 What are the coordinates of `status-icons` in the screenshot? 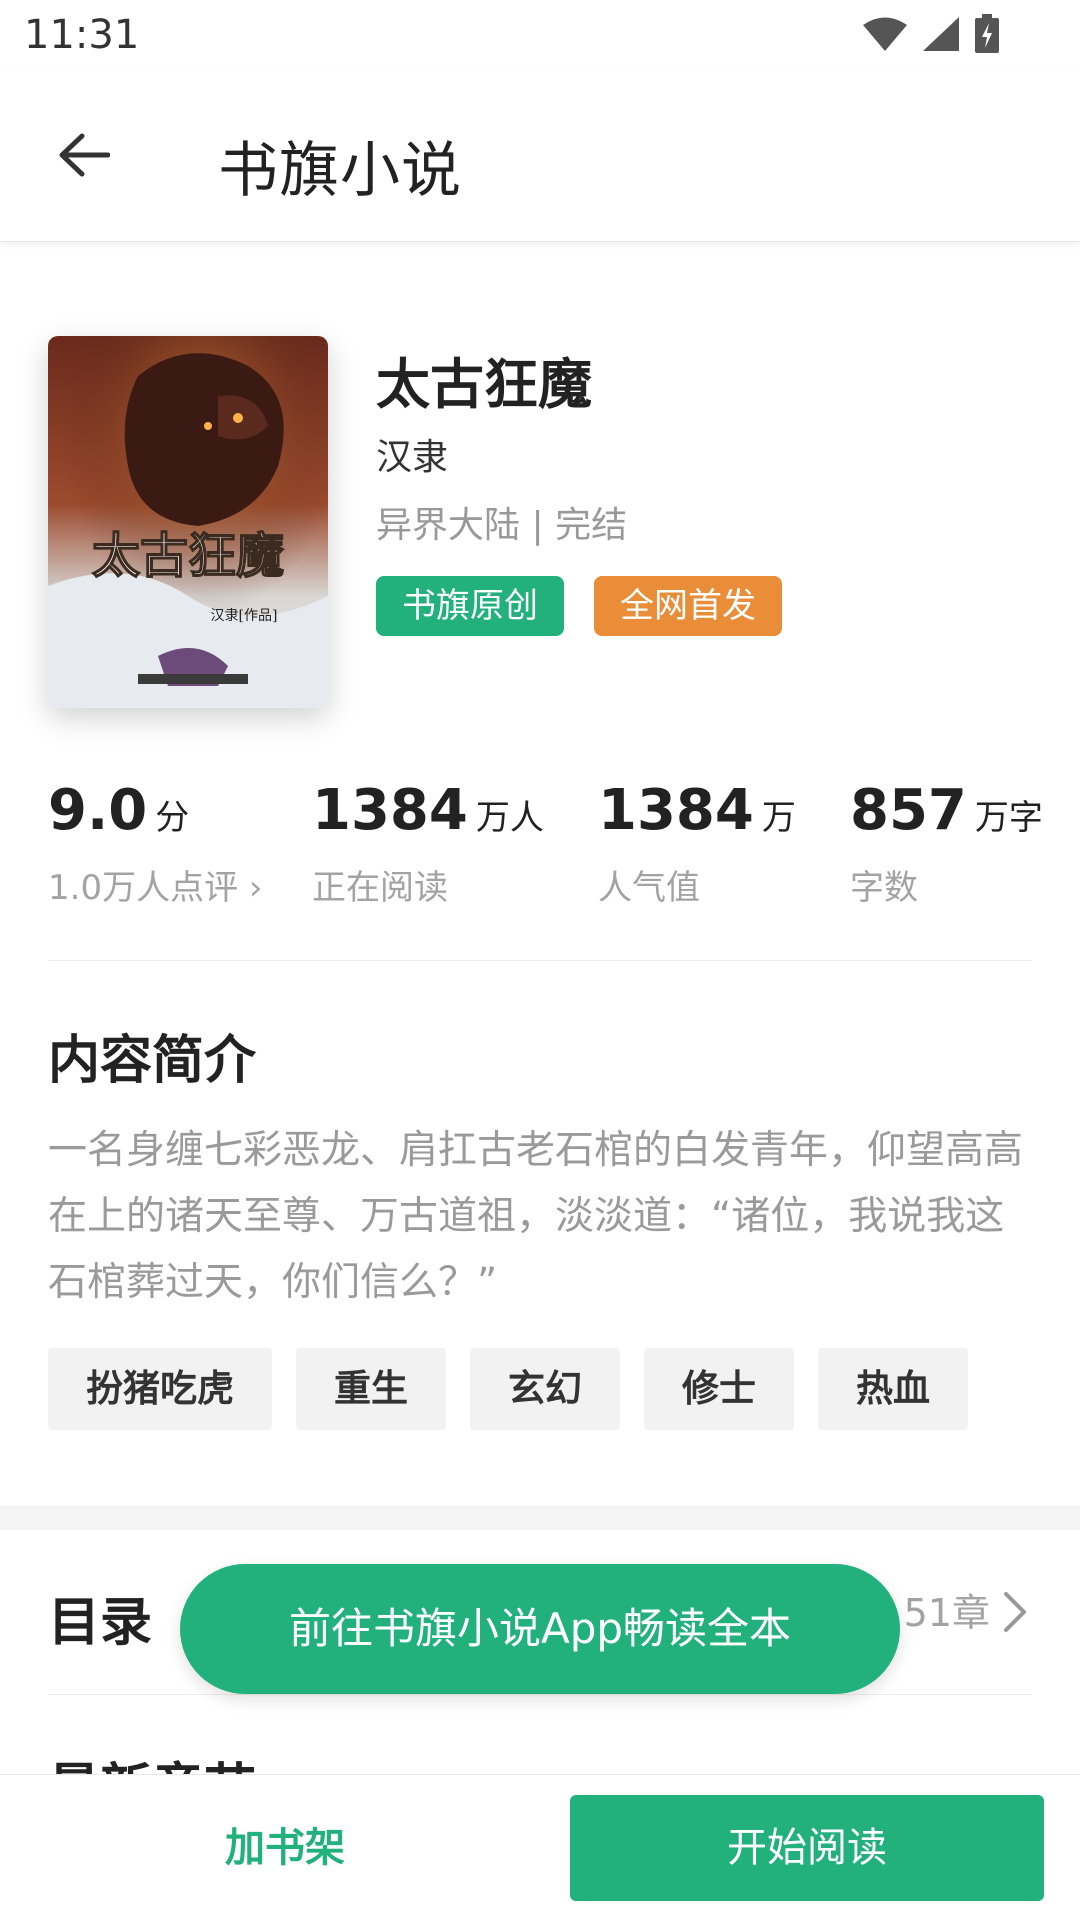 It's located at (931, 34).